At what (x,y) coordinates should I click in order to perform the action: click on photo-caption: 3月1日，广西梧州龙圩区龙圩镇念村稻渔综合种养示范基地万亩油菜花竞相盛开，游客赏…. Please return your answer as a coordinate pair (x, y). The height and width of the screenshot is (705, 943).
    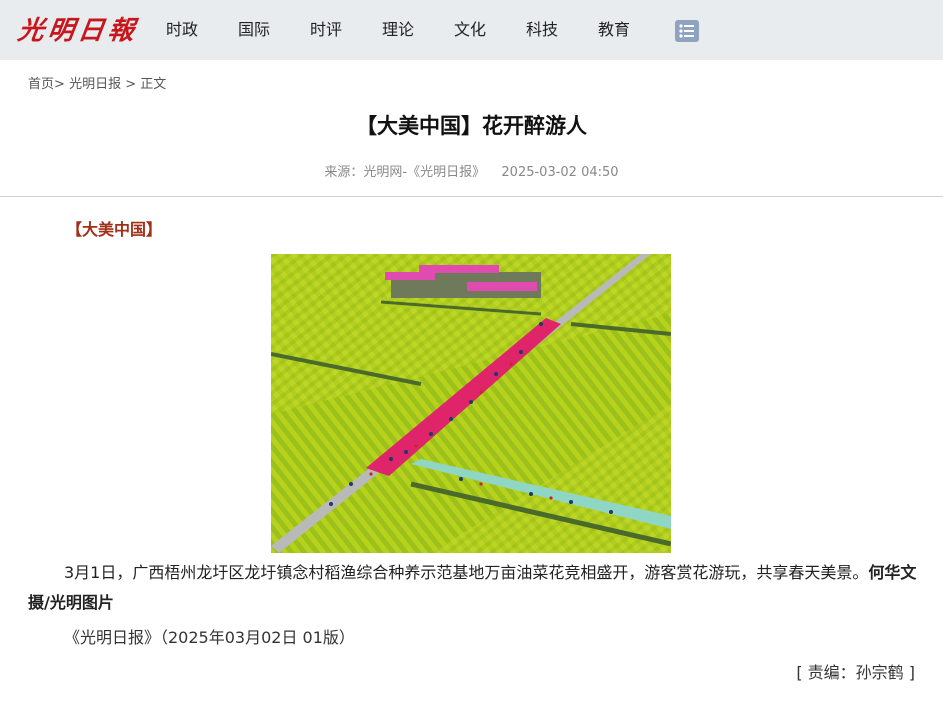
    Looking at the image, I should click on (466, 572).